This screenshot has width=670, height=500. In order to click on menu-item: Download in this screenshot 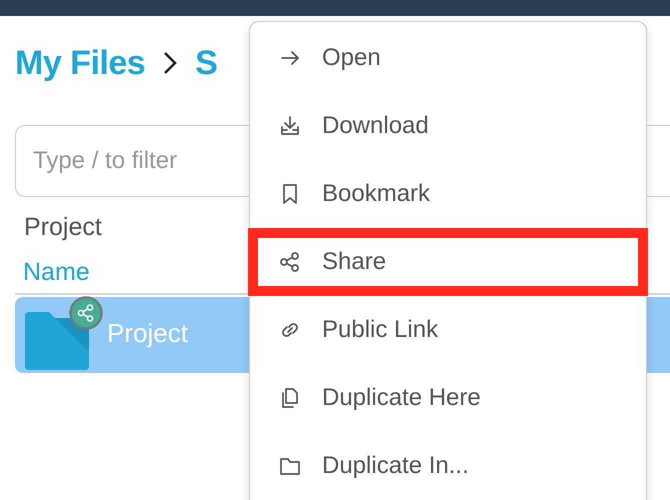, I will do `click(448, 126)`.